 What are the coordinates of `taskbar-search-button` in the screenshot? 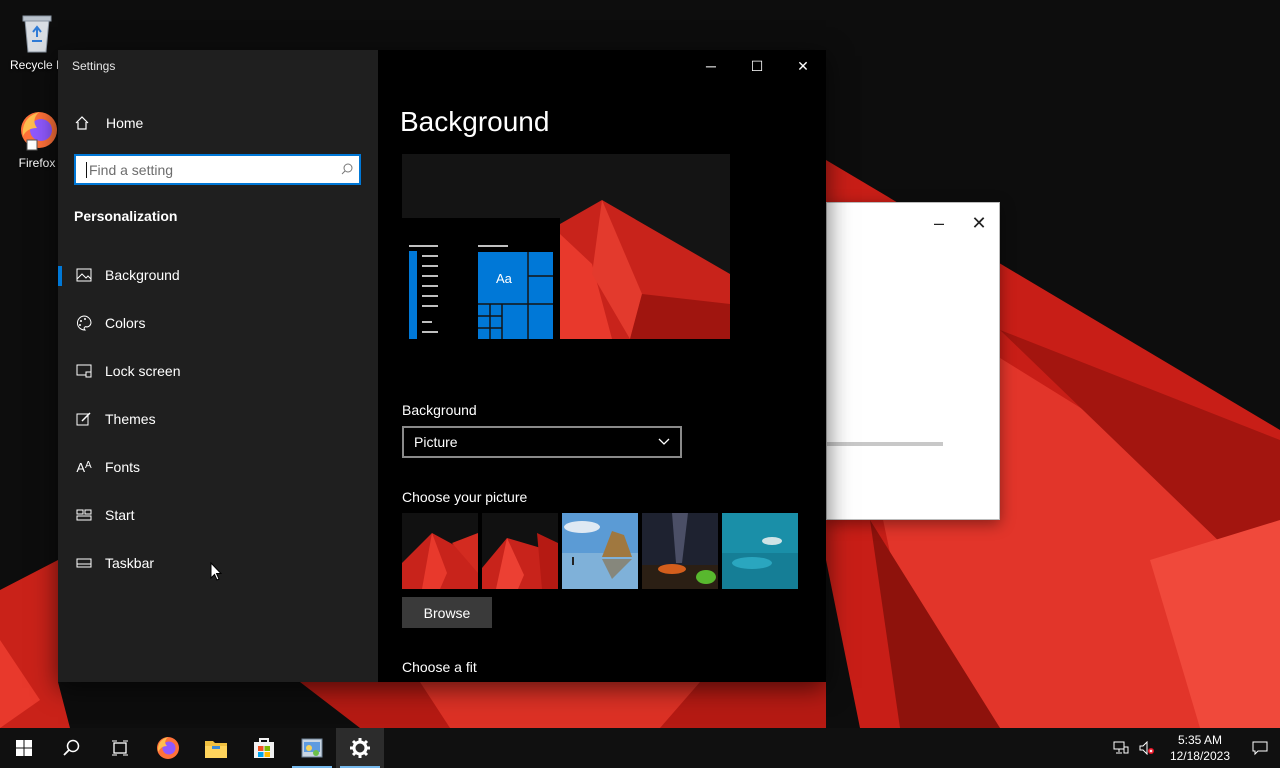 It's located at (72, 748).